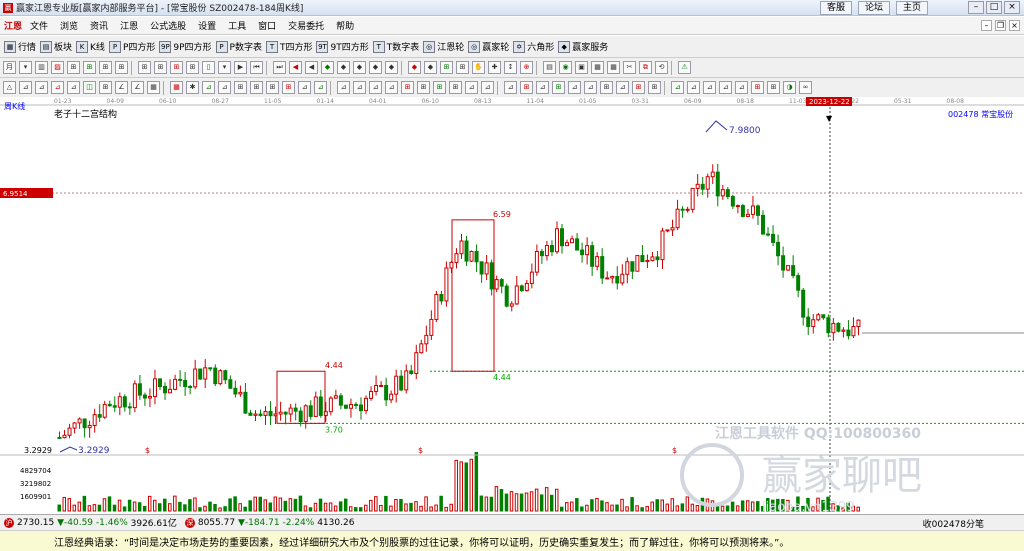 Image resolution: width=1024 pixels, height=551 pixels. What do you see at coordinates (581, 67) in the screenshot?
I see `tool-icon: ▣` at bounding box center [581, 67].